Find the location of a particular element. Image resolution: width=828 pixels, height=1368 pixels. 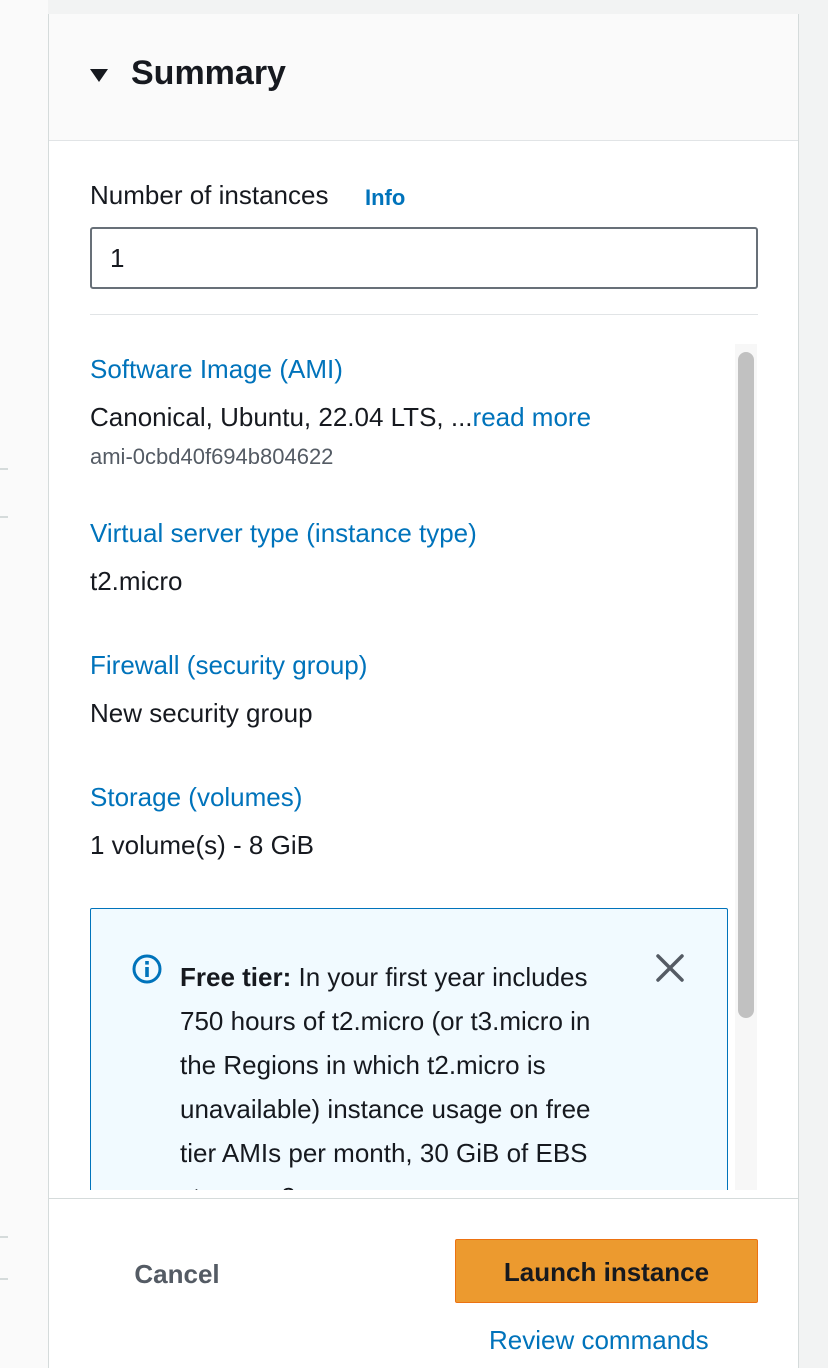

firewall-title: Firewall (security group) is located at coordinates (228, 665).